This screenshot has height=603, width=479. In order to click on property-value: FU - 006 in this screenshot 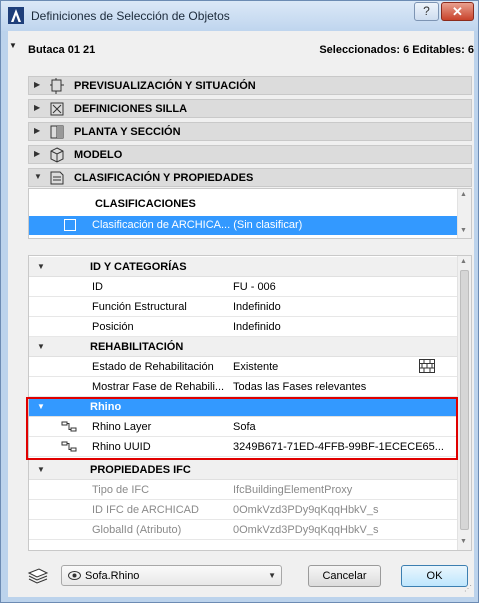, I will do `click(254, 287)`.